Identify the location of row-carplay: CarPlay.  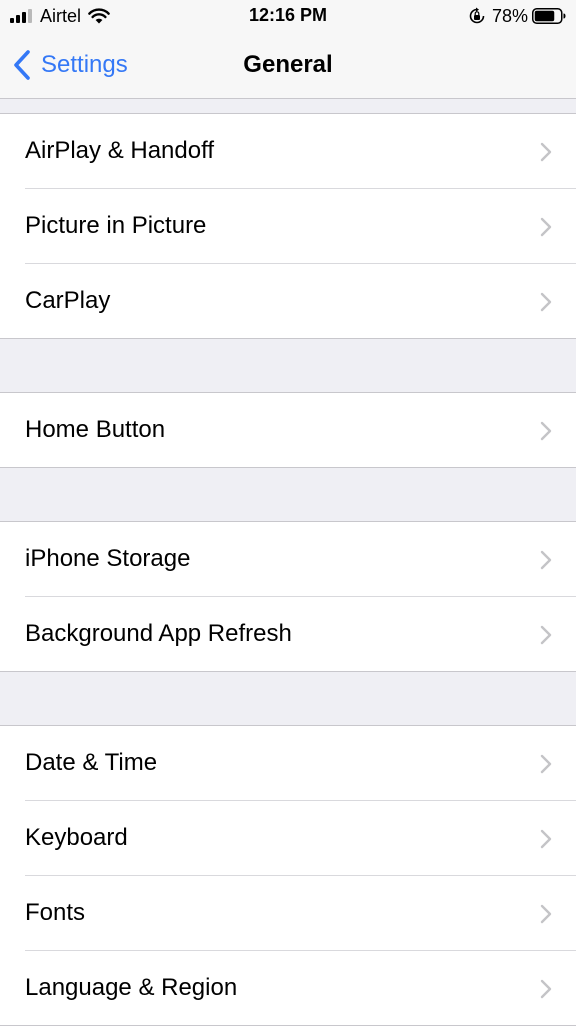
(288, 300).